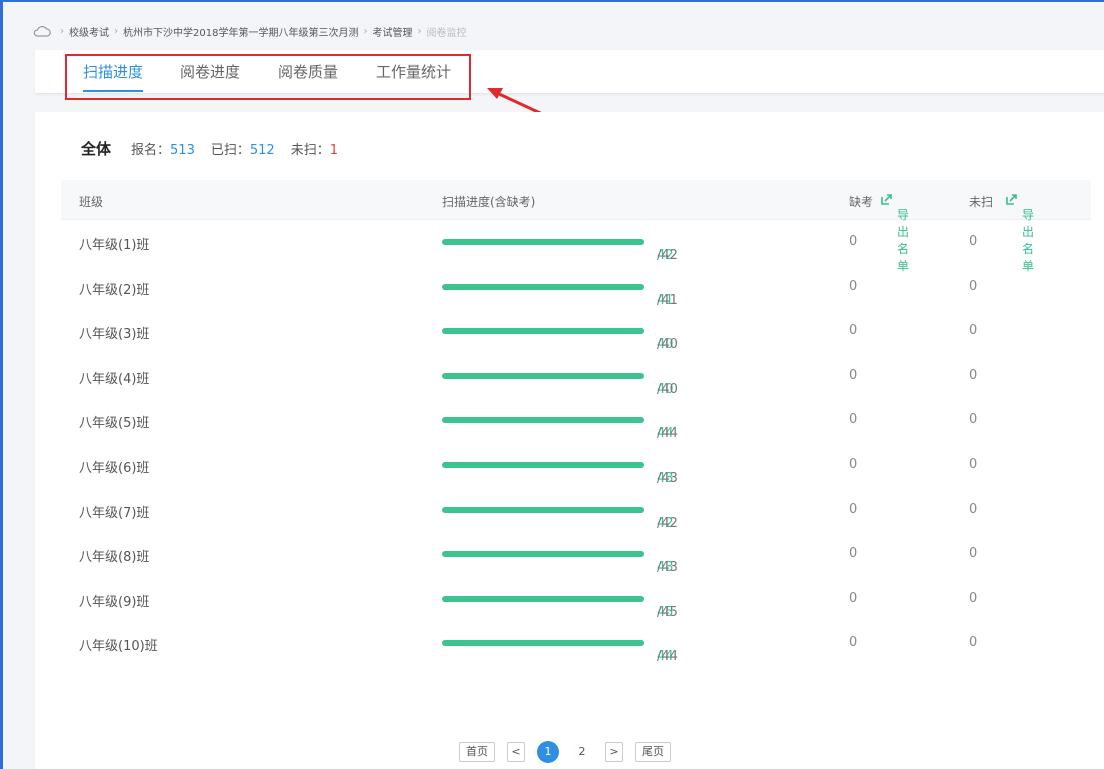  I want to click on tab-workload-stats: 工作量统计, so click(413, 77).